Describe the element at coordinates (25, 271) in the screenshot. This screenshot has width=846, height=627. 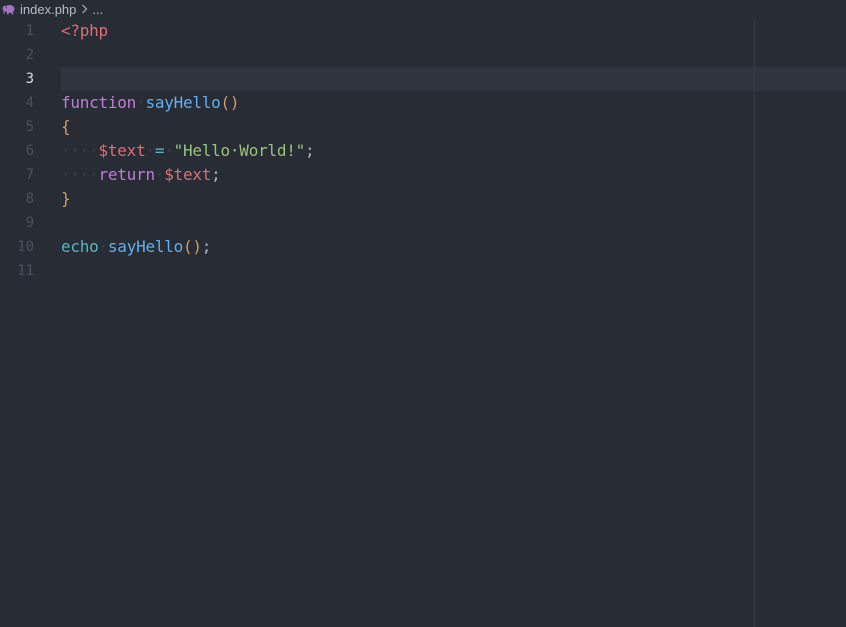
I see `line-number: 11` at that location.